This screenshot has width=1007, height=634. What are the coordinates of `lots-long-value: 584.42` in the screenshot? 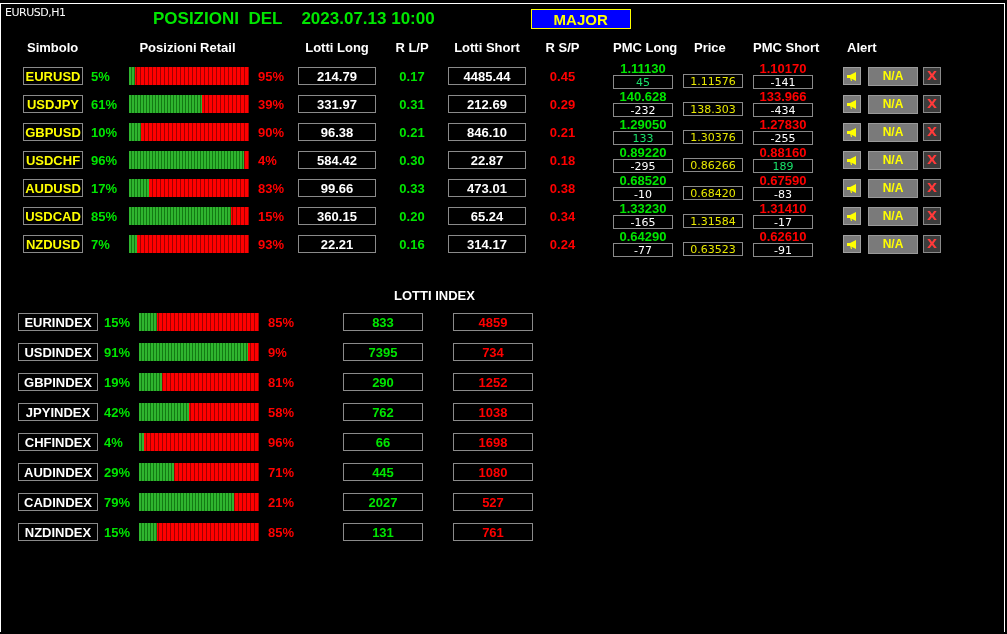 It's located at (337, 160).